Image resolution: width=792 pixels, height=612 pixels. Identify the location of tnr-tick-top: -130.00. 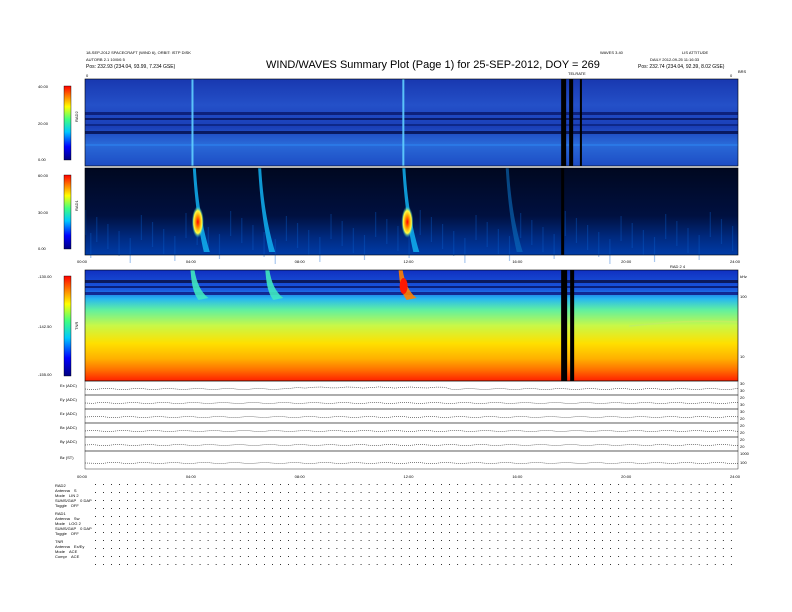
(45, 276).